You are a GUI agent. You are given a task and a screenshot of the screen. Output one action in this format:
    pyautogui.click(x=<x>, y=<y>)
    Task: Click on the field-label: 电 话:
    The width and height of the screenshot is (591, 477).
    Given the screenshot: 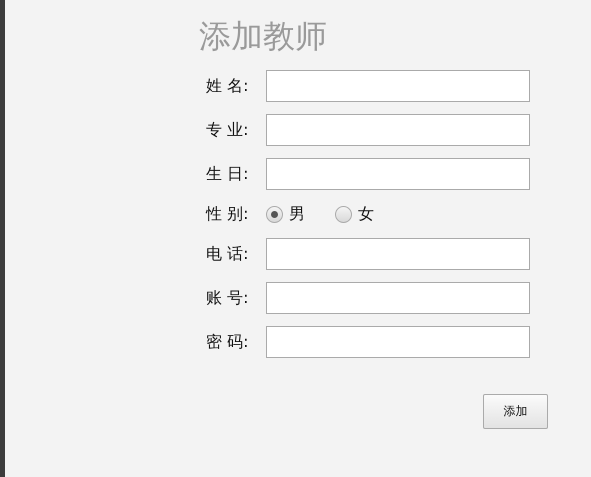 What is the action you would take?
    pyautogui.click(x=227, y=254)
    